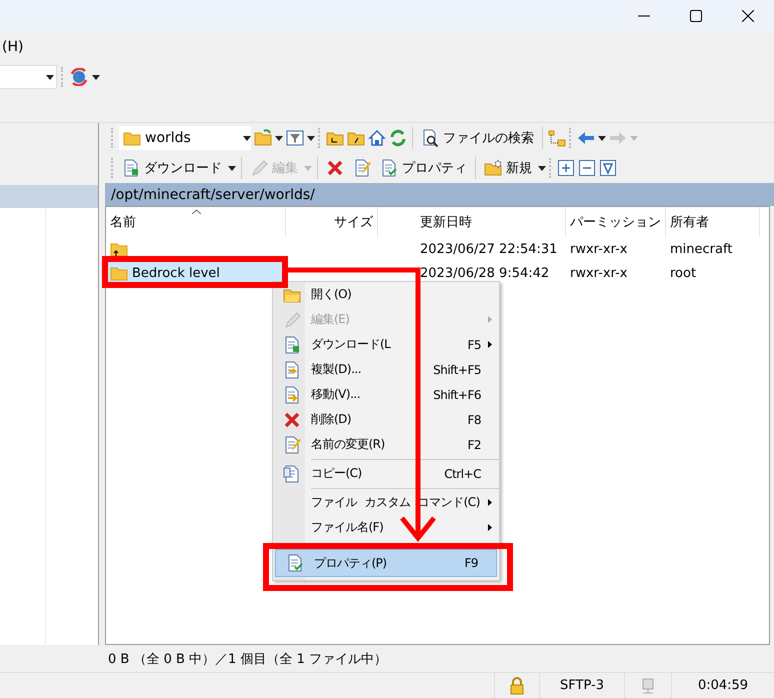 The image size is (774, 698). Describe the element at coordinates (247, 659) in the screenshot. I see `status-text: 0 B （全 0 B 中）／1 個目（全 1 ファイル中）` at that location.